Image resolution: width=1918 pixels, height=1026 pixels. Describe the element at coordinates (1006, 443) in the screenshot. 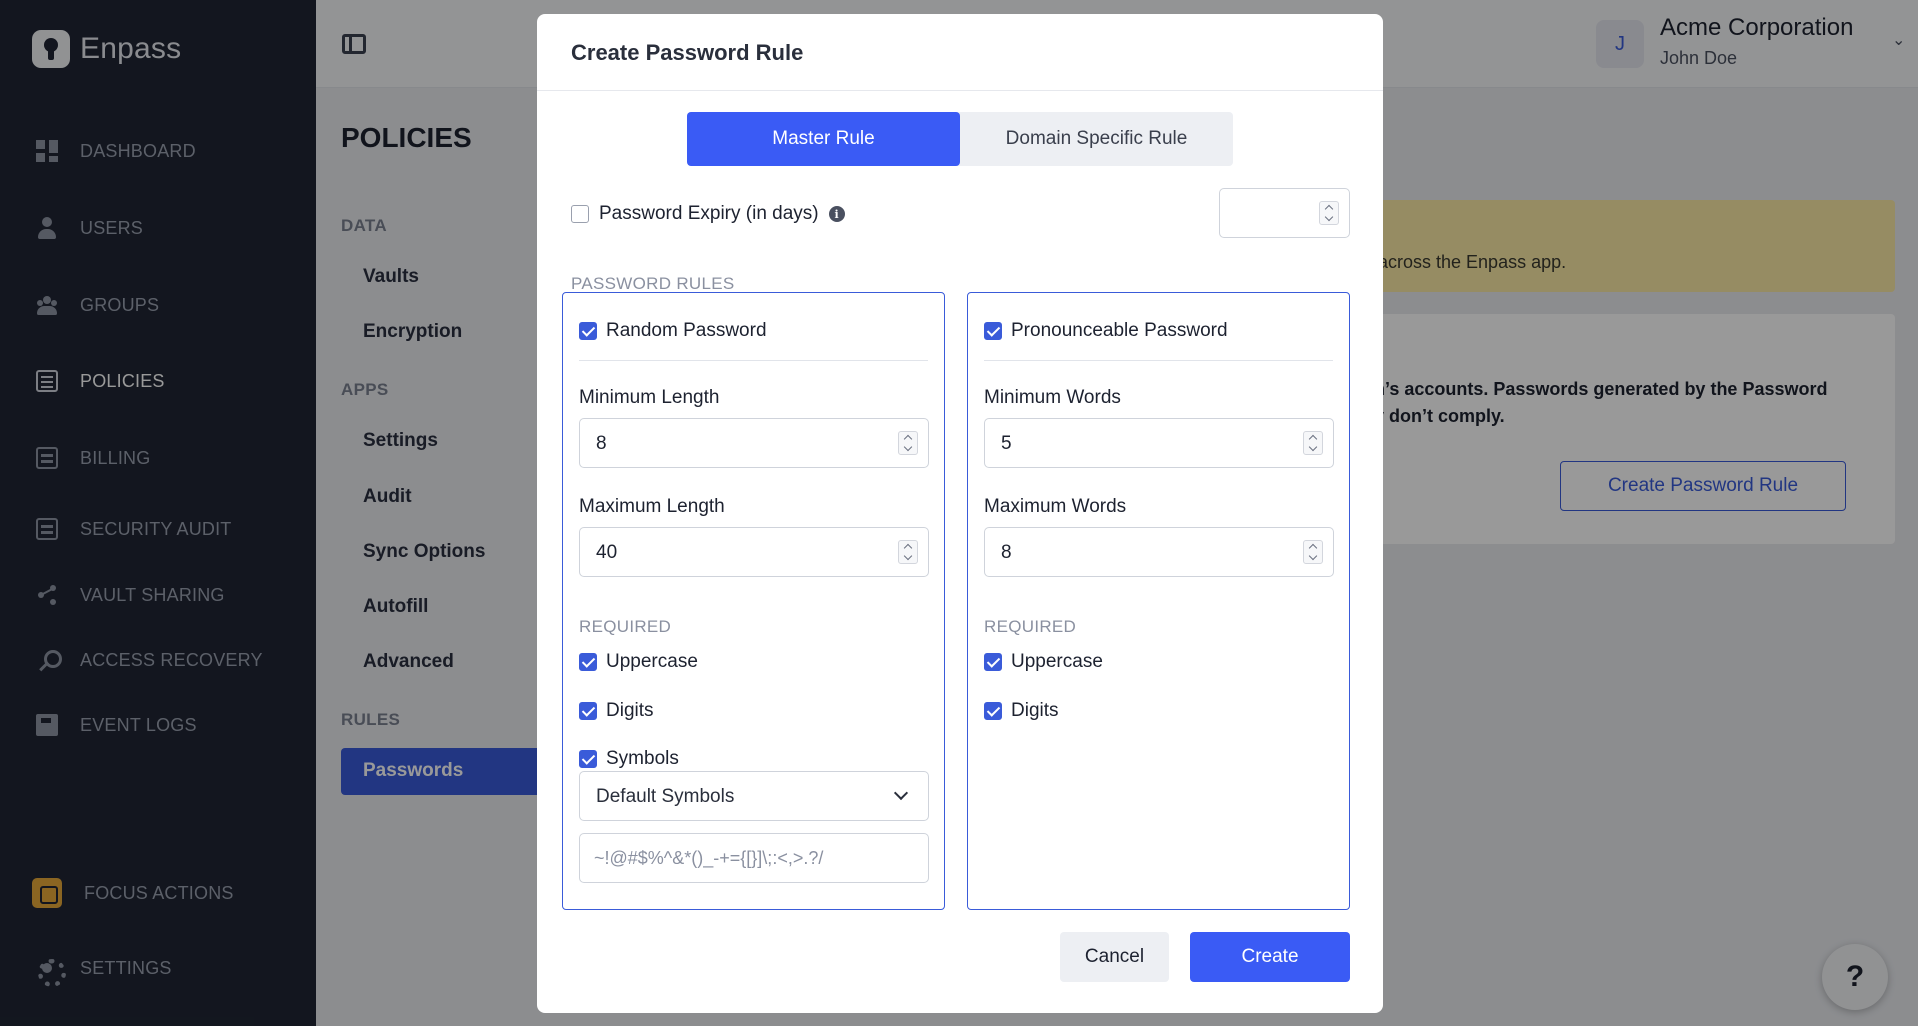

I see `minimum-words-value: 5` at that location.